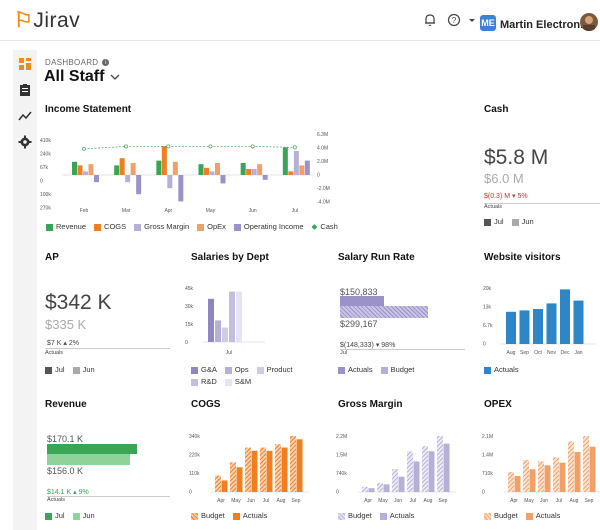 This screenshot has width=600, height=530. What do you see at coordinates (88, 109) in the screenshot?
I see `income-statement-title: Income Statement` at bounding box center [88, 109].